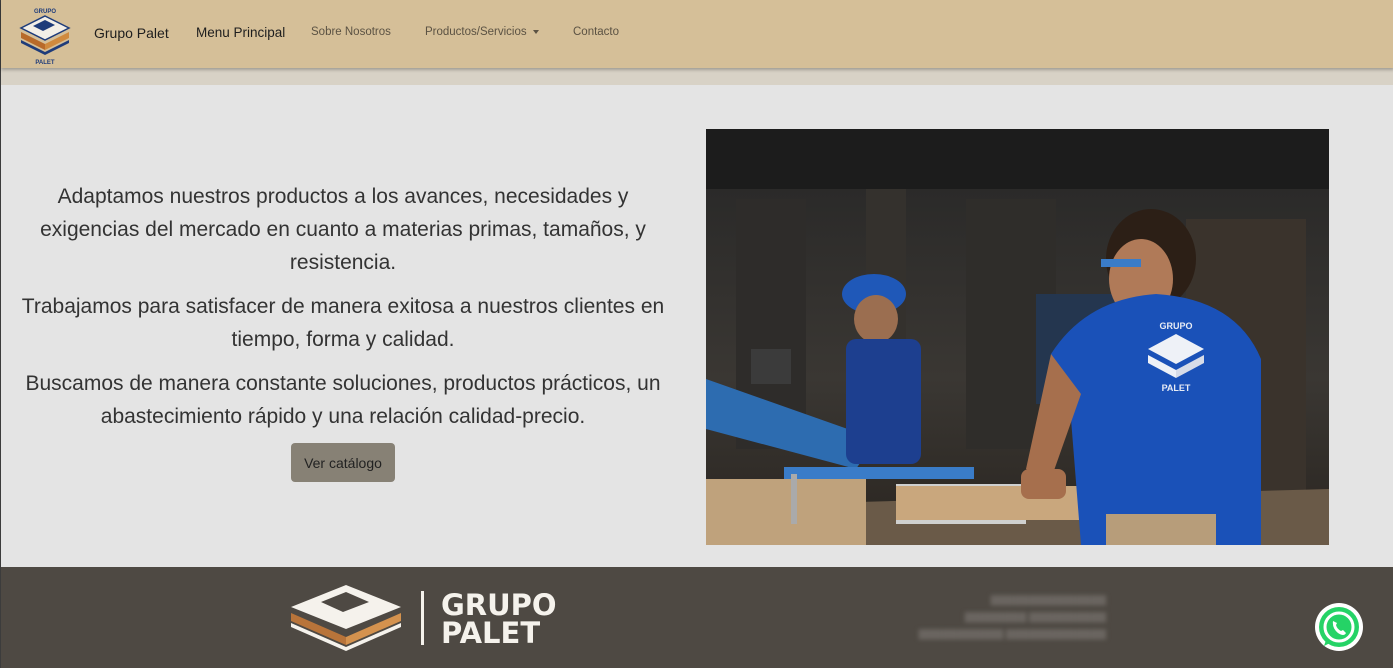  I want to click on brand-name: Grupo Palet, so click(131, 33).